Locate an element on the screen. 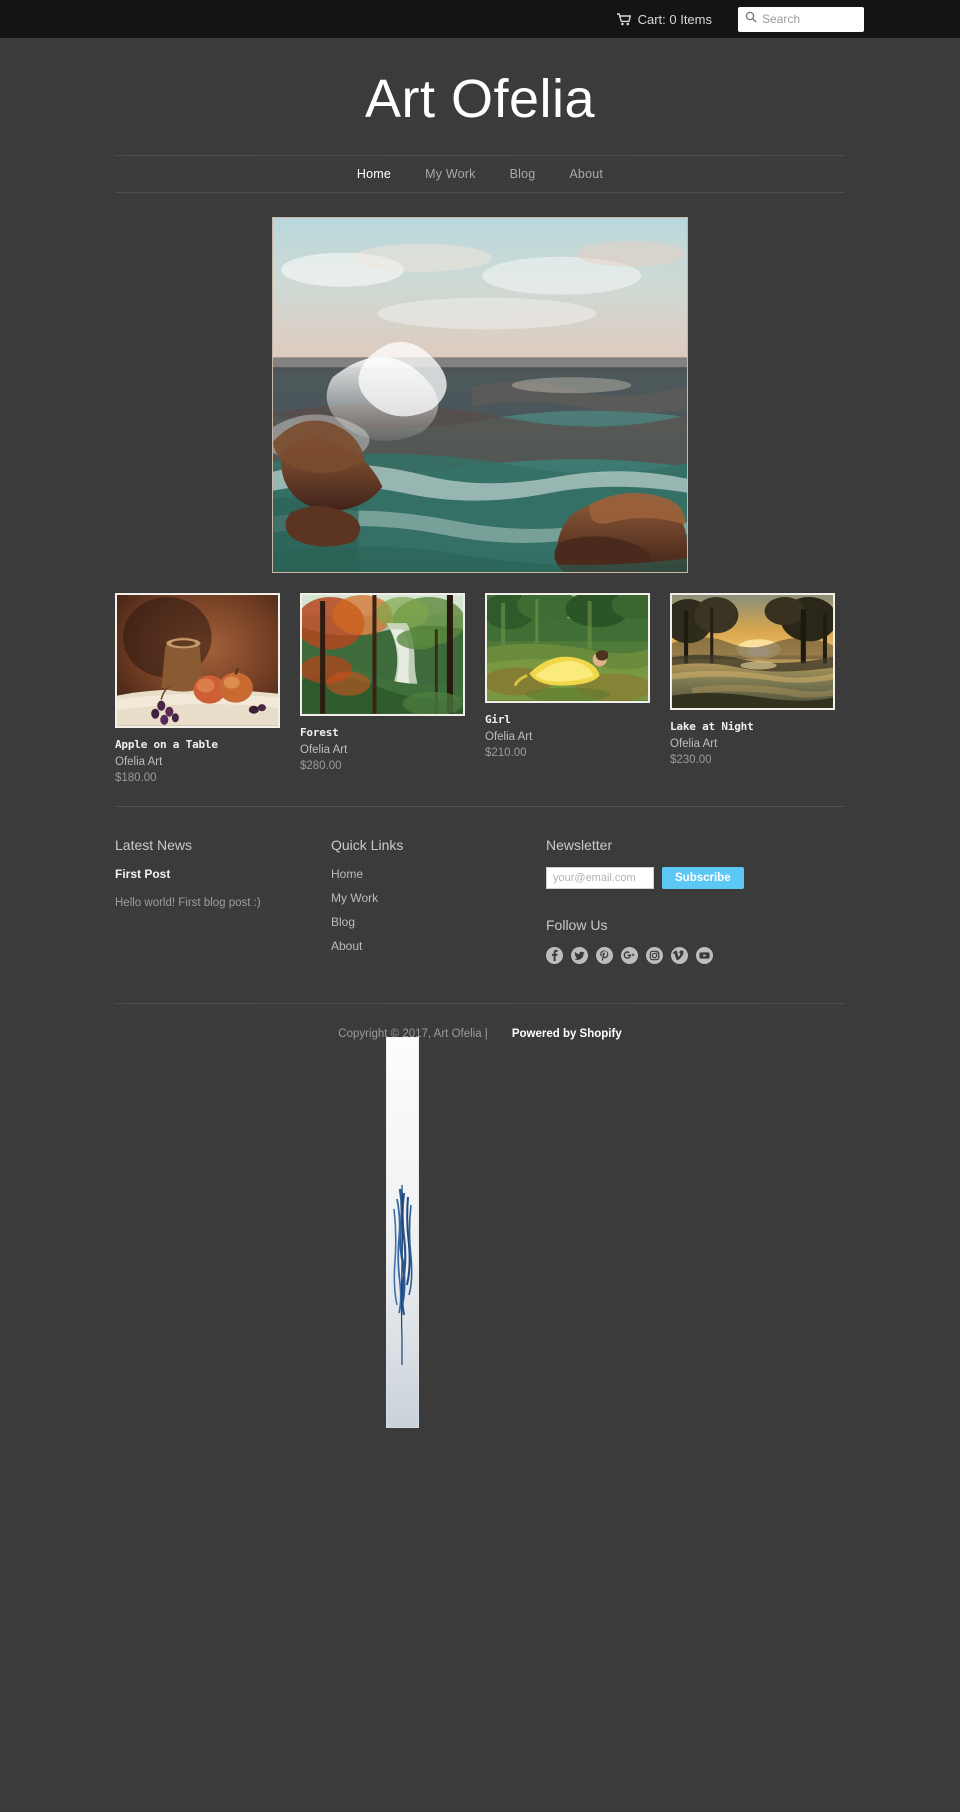 The height and width of the screenshot is (1812, 960). newsletter-heading: Newsletter is located at coordinates (579, 845).